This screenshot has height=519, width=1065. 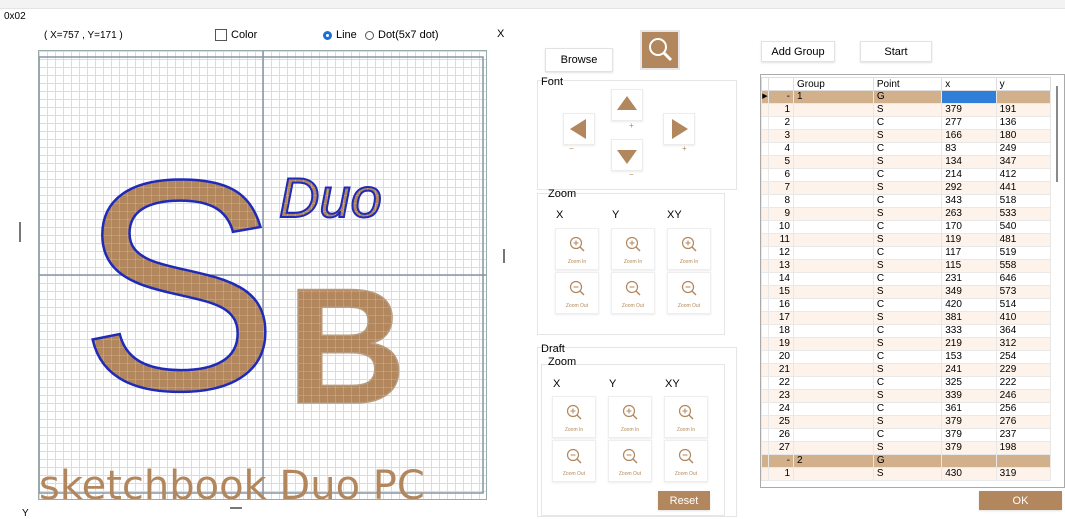 What do you see at coordinates (969, 97) in the screenshot?
I see `x-cell` at bounding box center [969, 97].